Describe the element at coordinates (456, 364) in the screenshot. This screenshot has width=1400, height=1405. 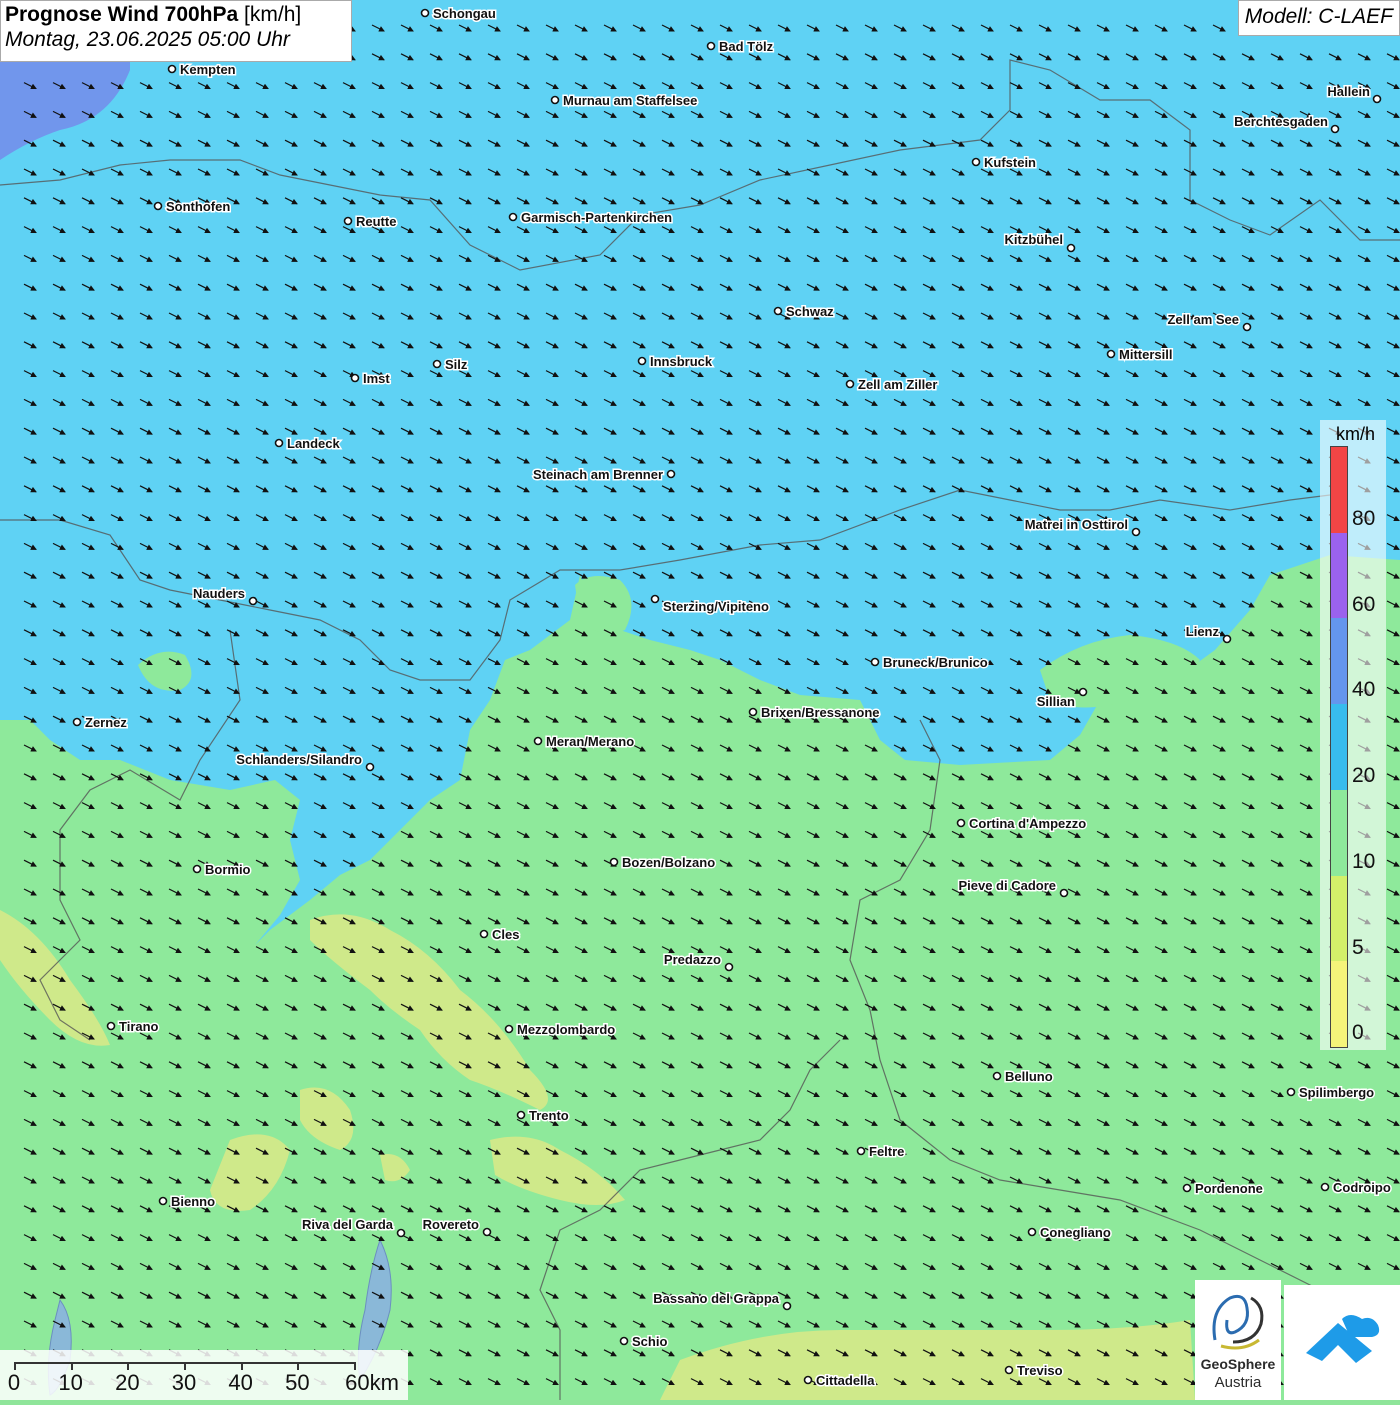
I see `city-label: Silz` at that location.